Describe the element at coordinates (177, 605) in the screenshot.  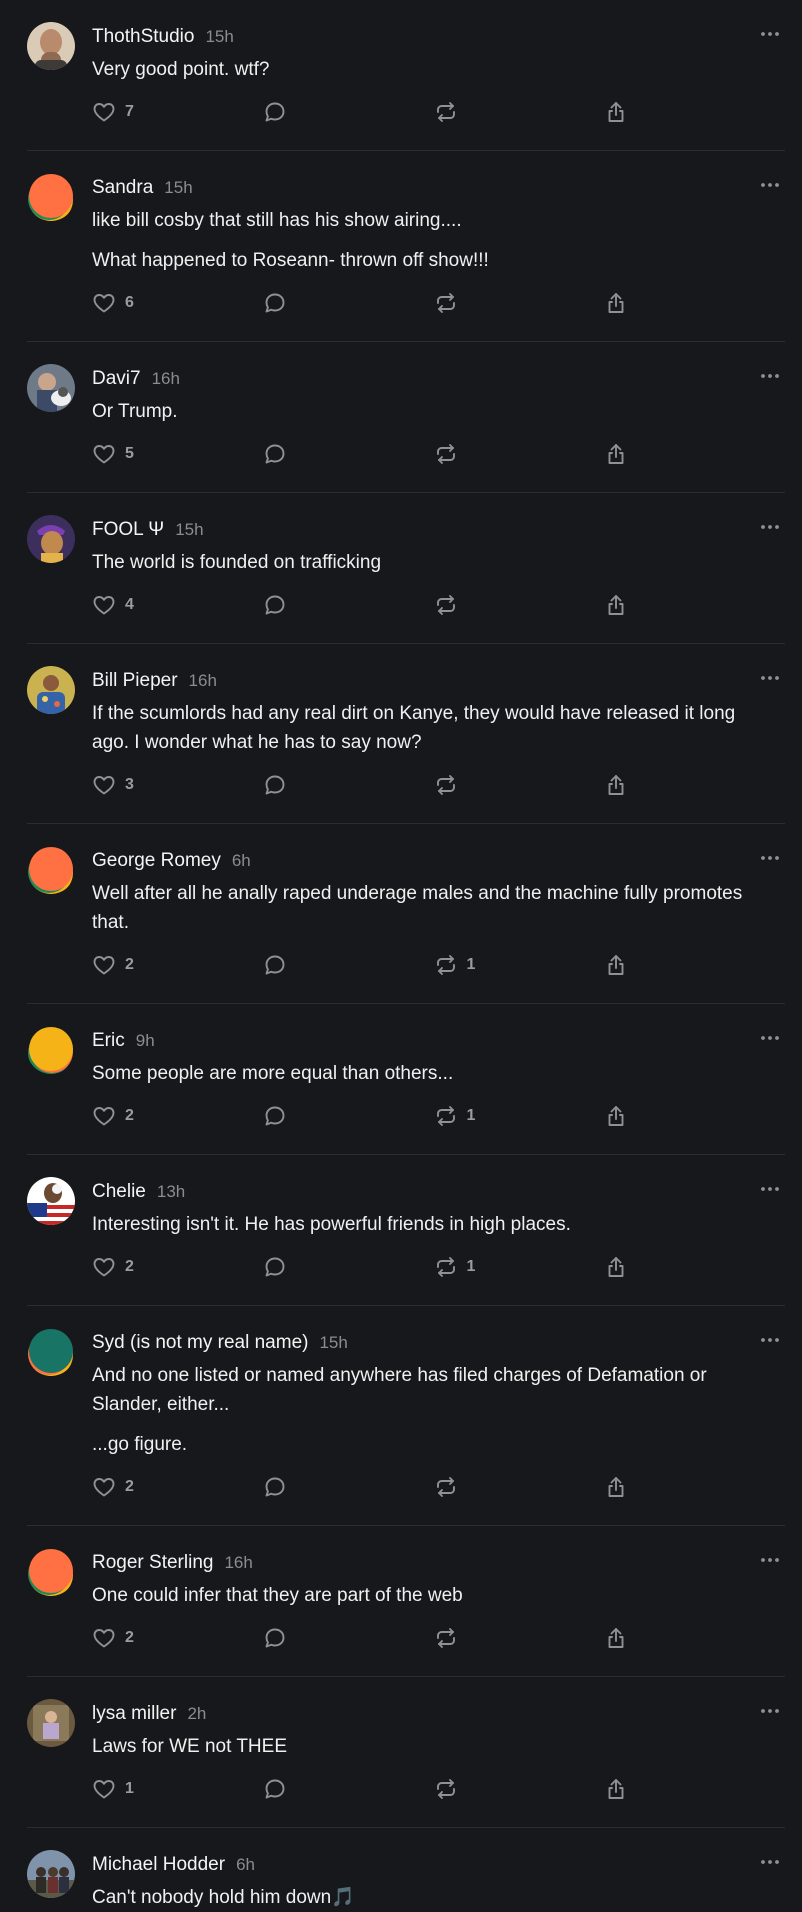
I see `like-button: 4` at that location.